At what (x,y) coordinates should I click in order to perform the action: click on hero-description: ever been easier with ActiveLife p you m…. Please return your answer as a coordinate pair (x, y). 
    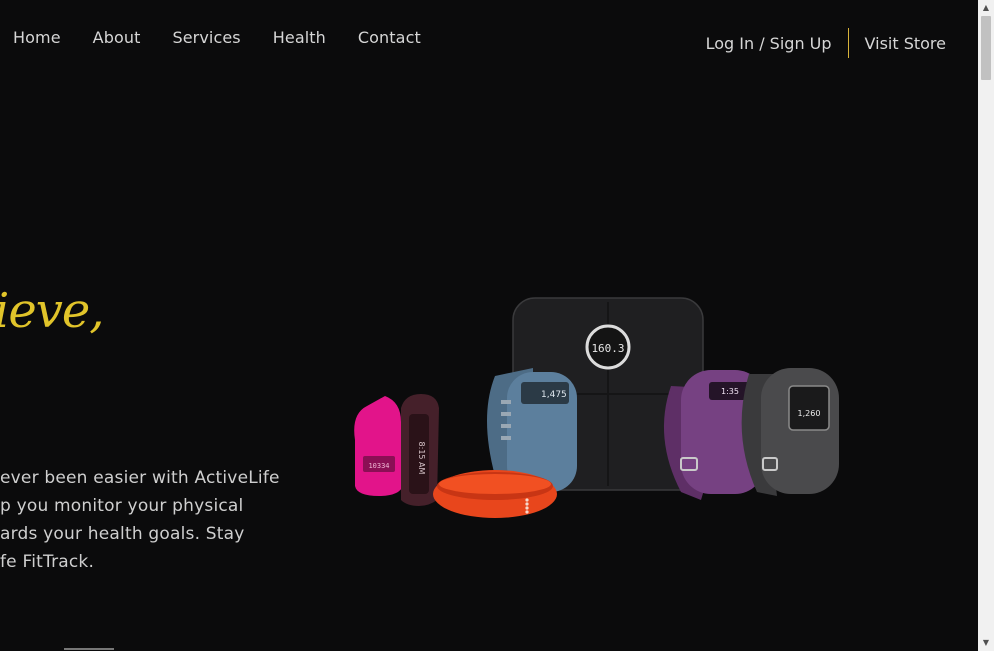
    Looking at the image, I should click on (150, 520).